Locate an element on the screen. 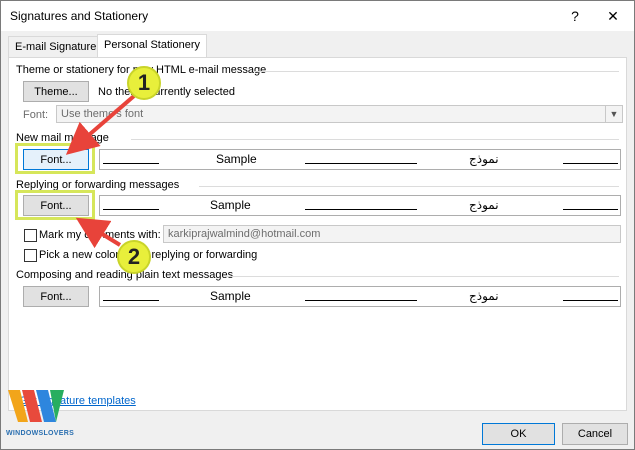  annotation-arrows is located at coordinates (100, 171).